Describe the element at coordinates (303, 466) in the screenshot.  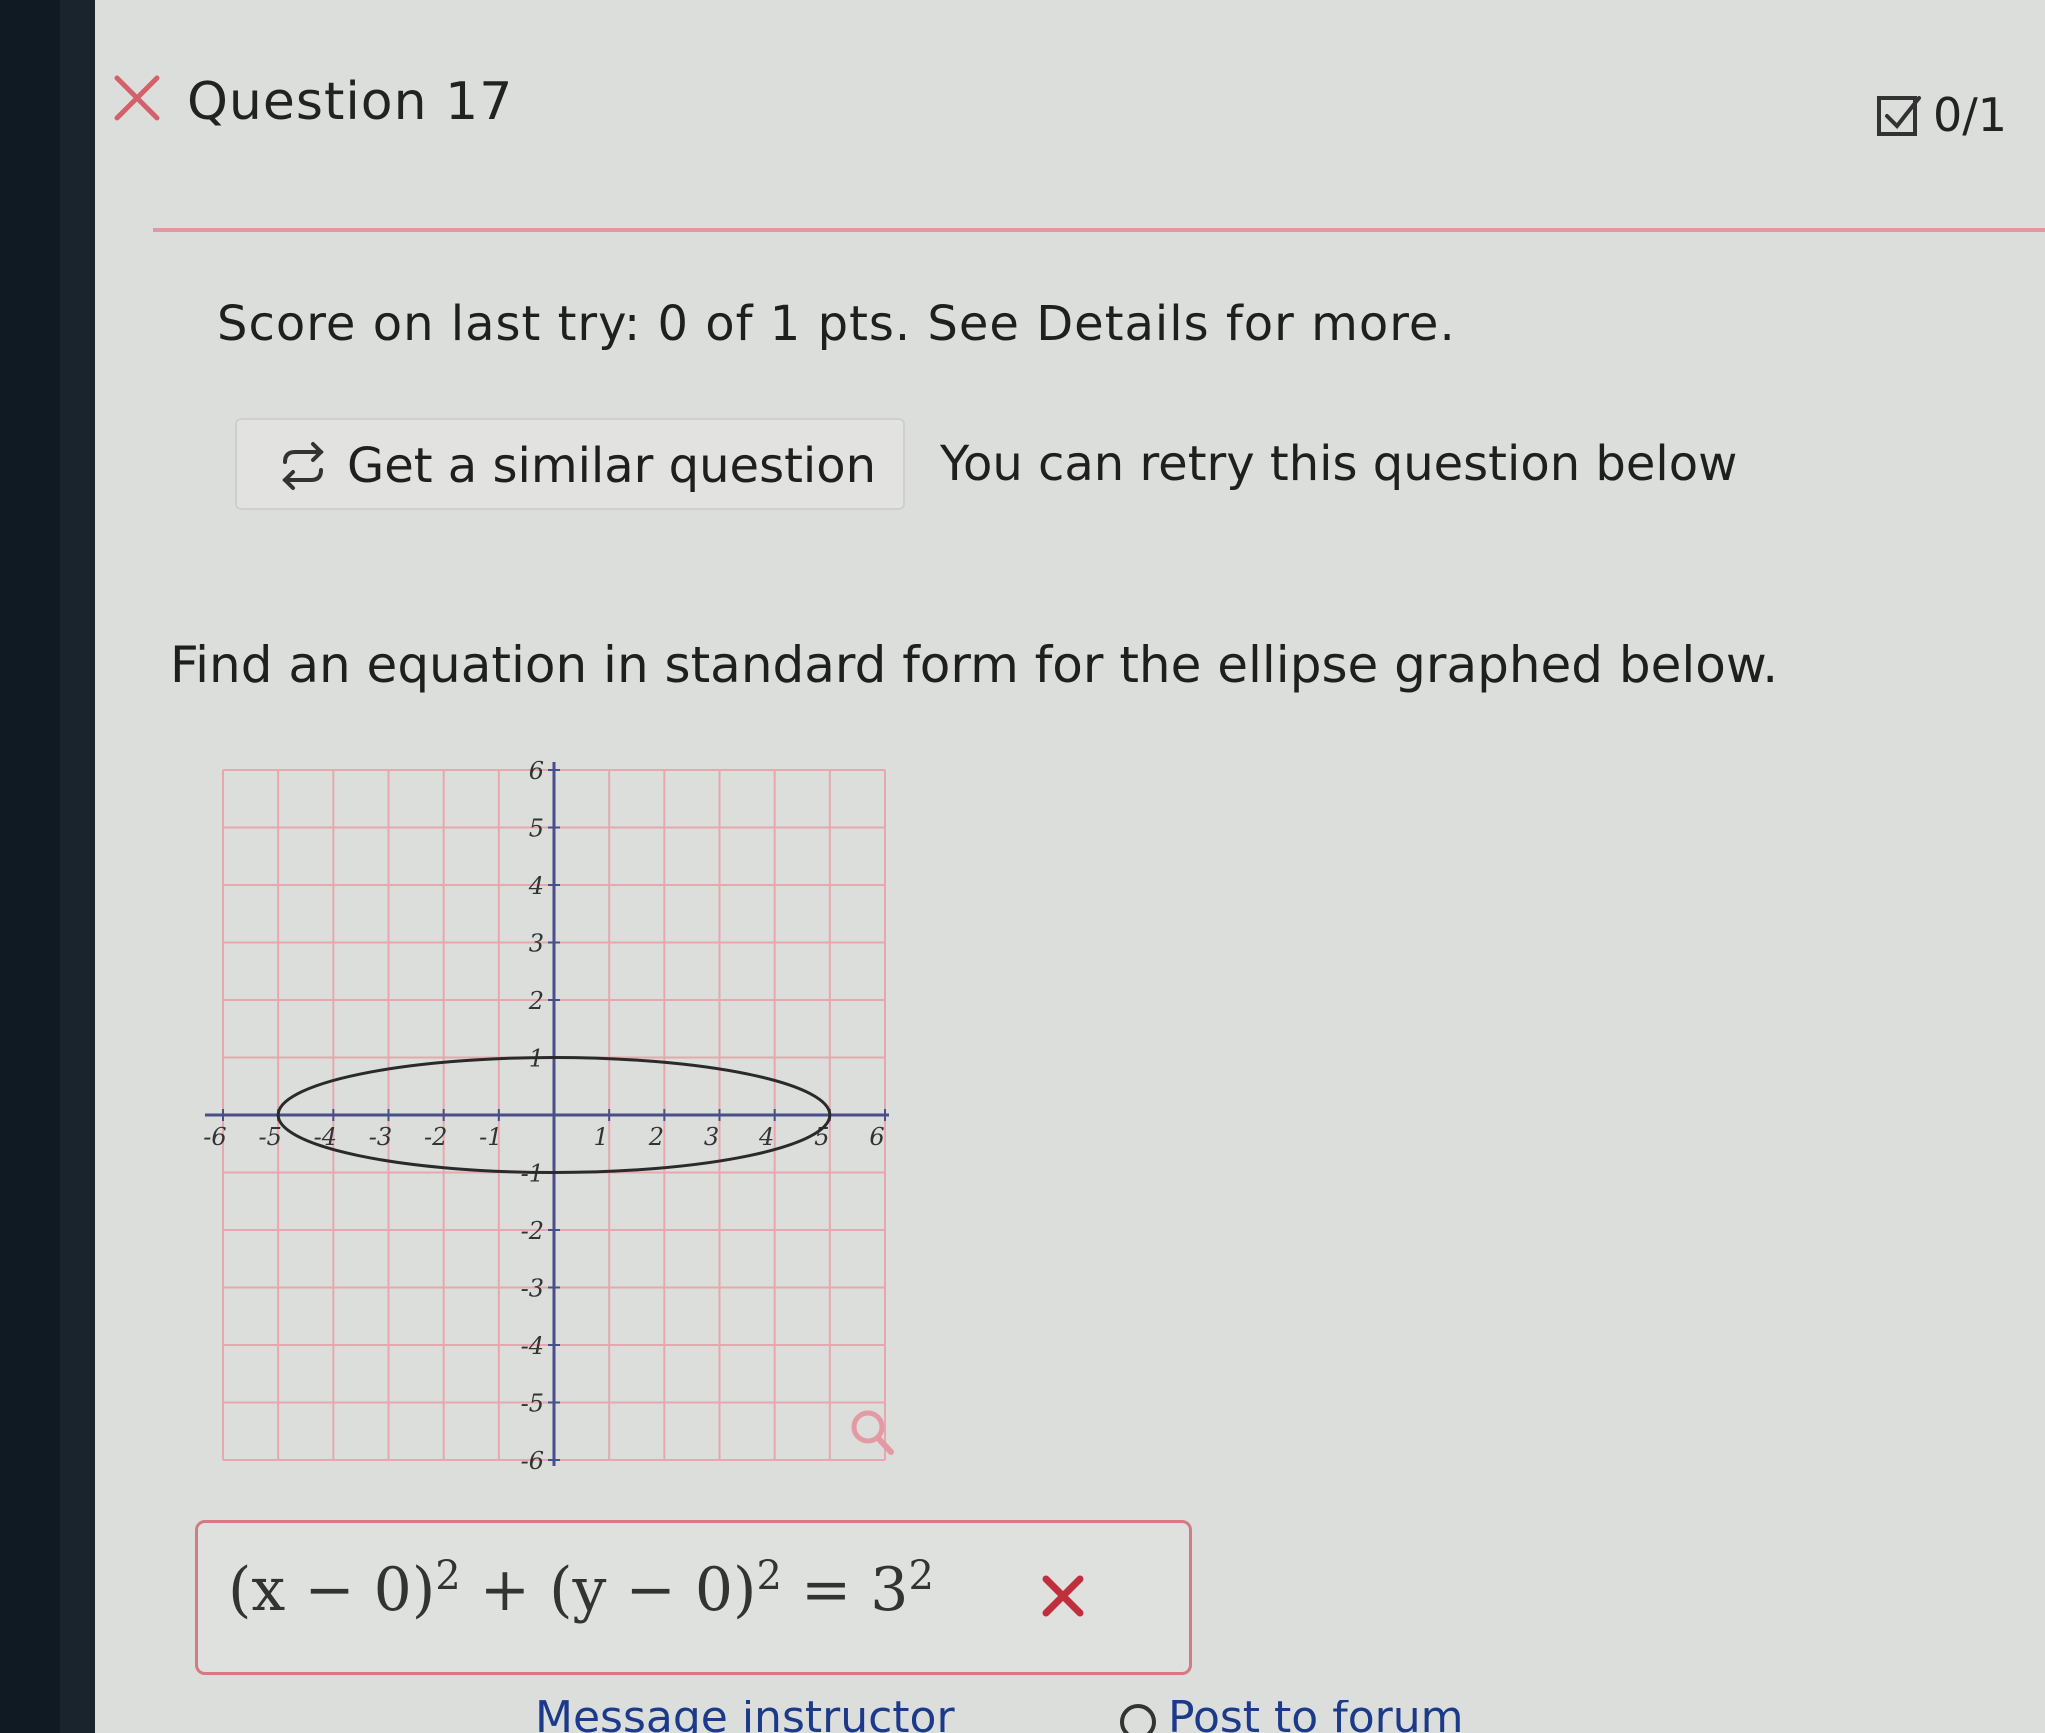
I see `refresh-icon` at that location.